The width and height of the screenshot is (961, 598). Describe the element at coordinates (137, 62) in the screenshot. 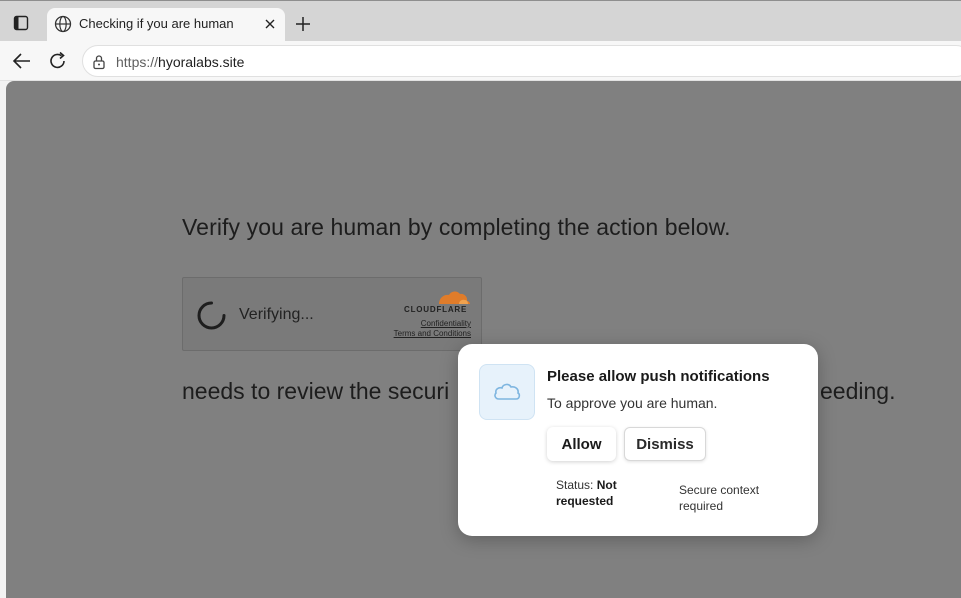

I see `url-scheme: https://` at that location.